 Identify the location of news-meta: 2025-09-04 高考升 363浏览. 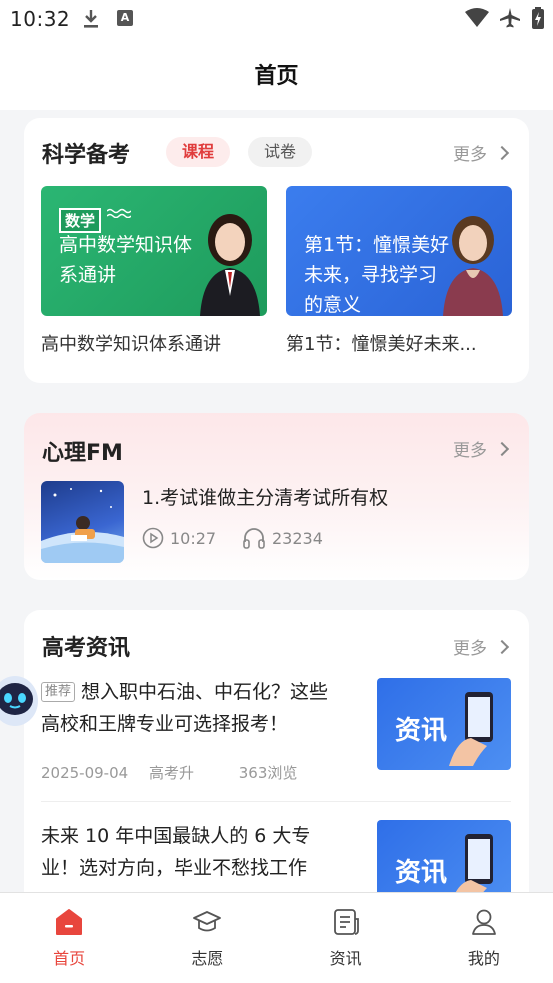
(169, 772).